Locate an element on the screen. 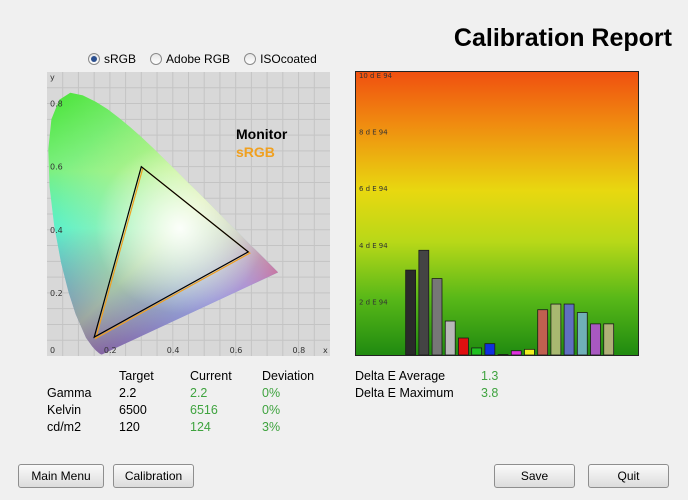 Image resolution: width=688 pixels, height=500 pixels. radio-isocoated: ISOcoated is located at coordinates (280, 59).